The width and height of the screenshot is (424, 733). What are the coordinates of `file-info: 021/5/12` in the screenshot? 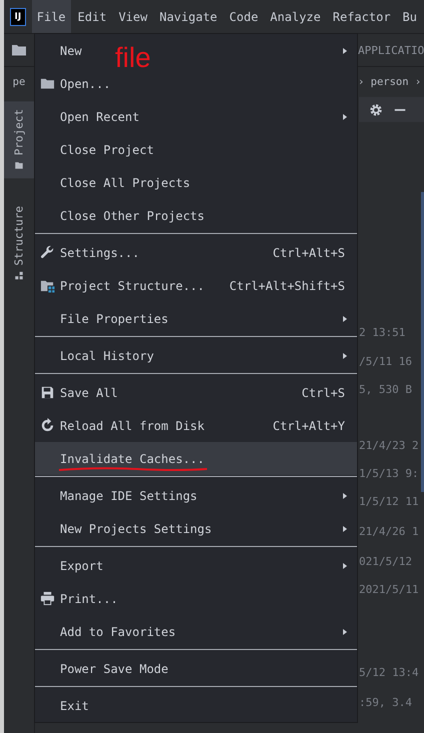 It's located at (386, 562).